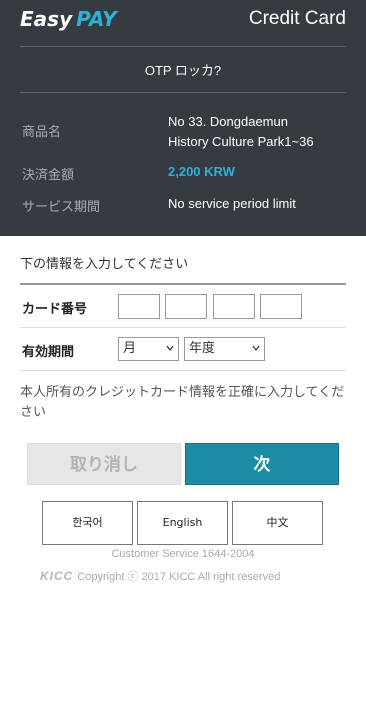 The width and height of the screenshot is (366, 720). What do you see at coordinates (183, 327) in the screenshot?
I see `form-divider-middle` at bounding box center [183, 327].